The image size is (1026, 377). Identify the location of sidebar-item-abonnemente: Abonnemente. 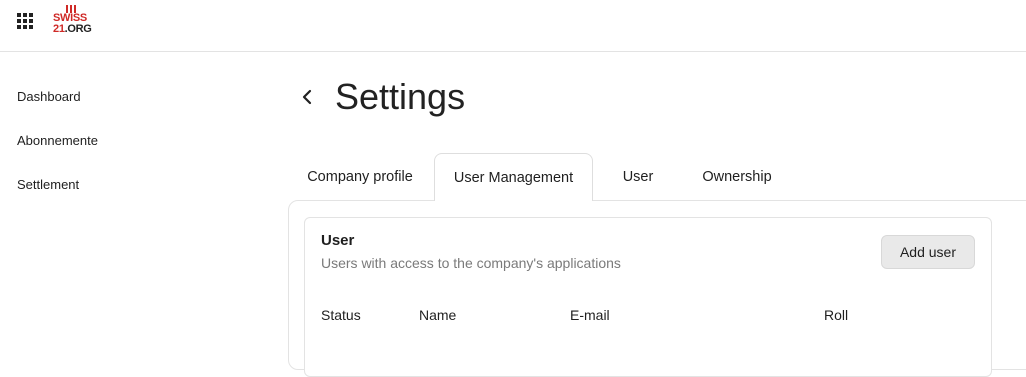
(57, 140).